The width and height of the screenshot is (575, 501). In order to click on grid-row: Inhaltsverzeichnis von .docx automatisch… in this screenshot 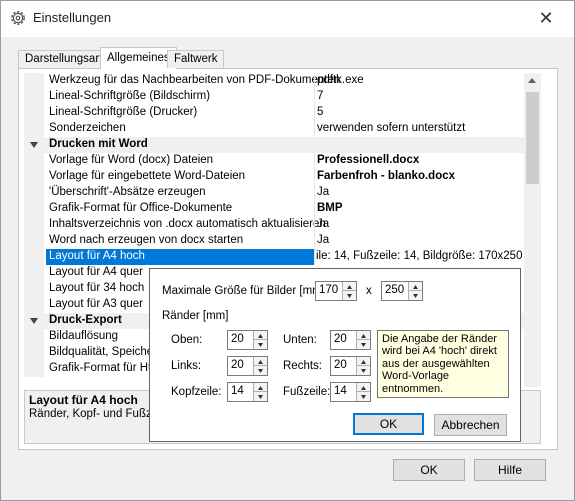, I will do `click(282, 225)`.